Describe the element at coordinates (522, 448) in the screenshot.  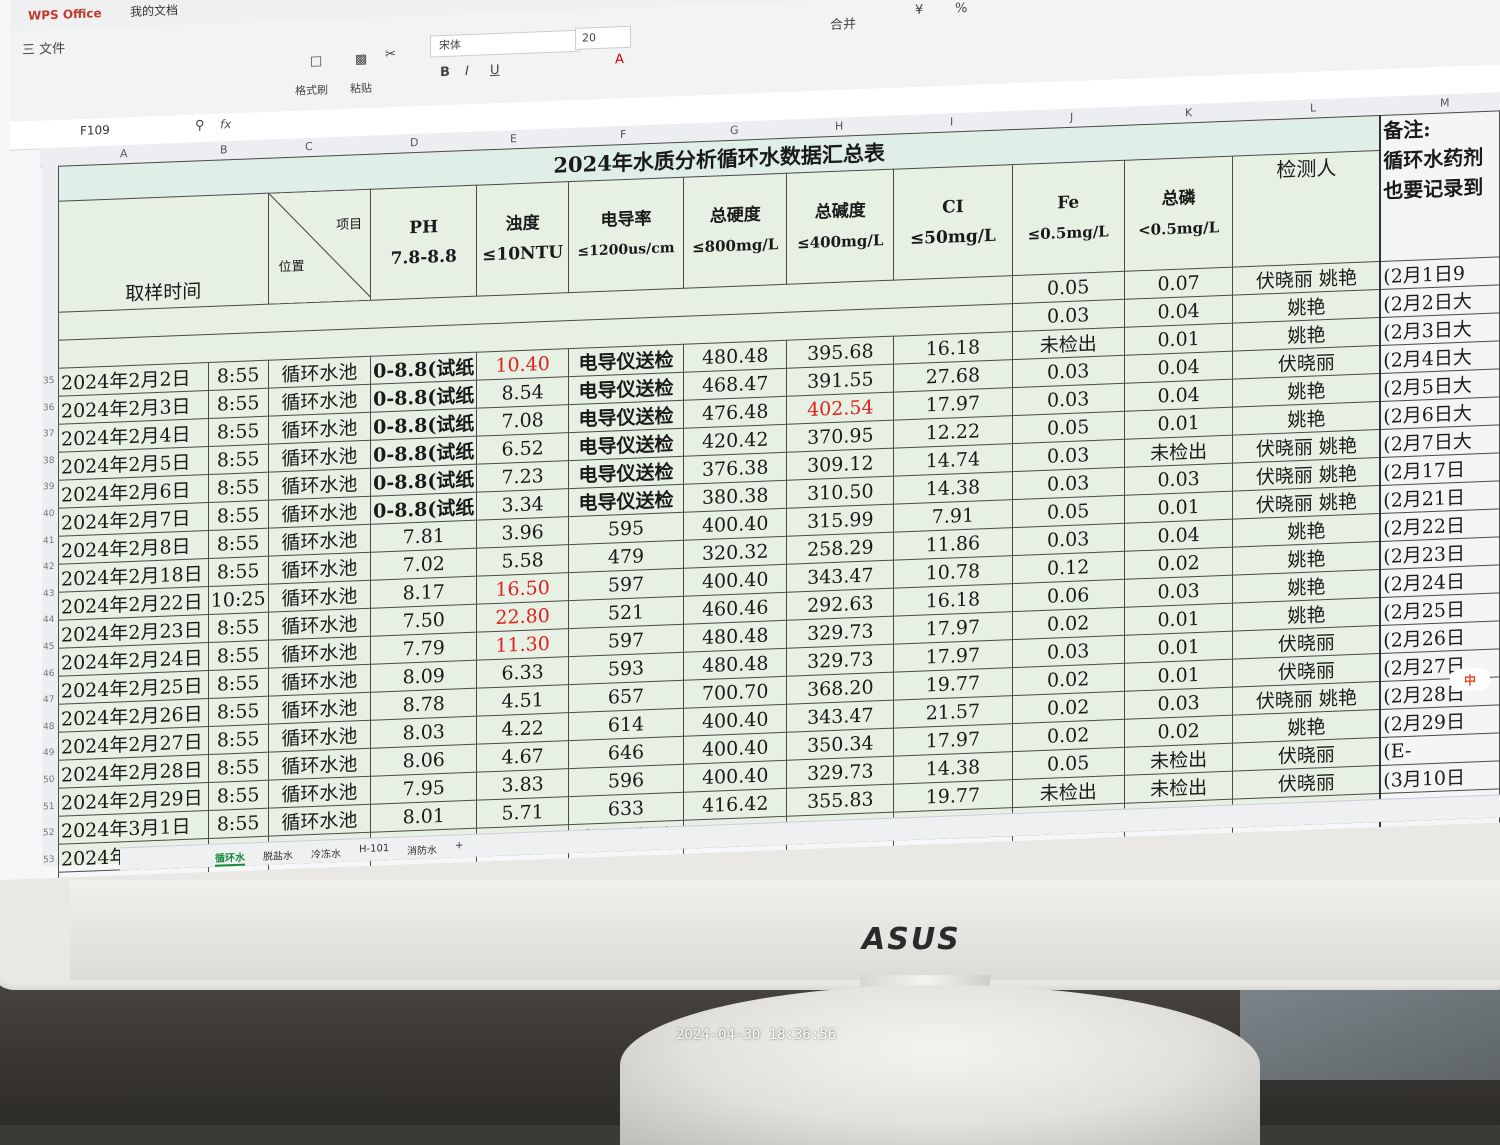
I see `turbidity-cell: 6.52` at that location.